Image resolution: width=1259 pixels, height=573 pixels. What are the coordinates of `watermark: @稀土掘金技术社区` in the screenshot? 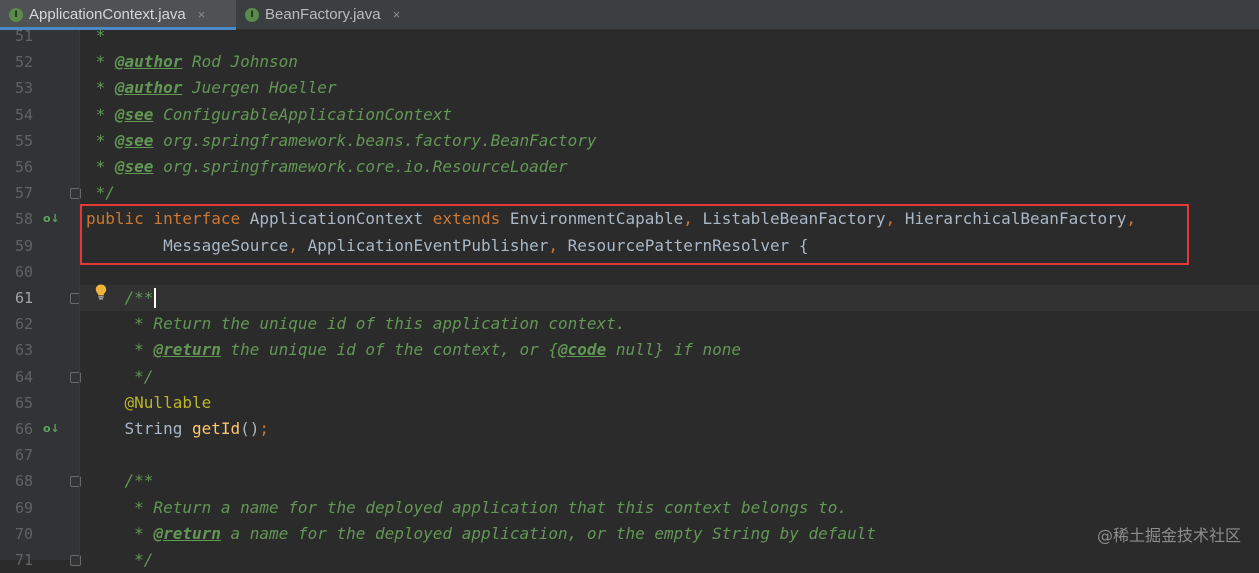 It's located at (1168, 535).